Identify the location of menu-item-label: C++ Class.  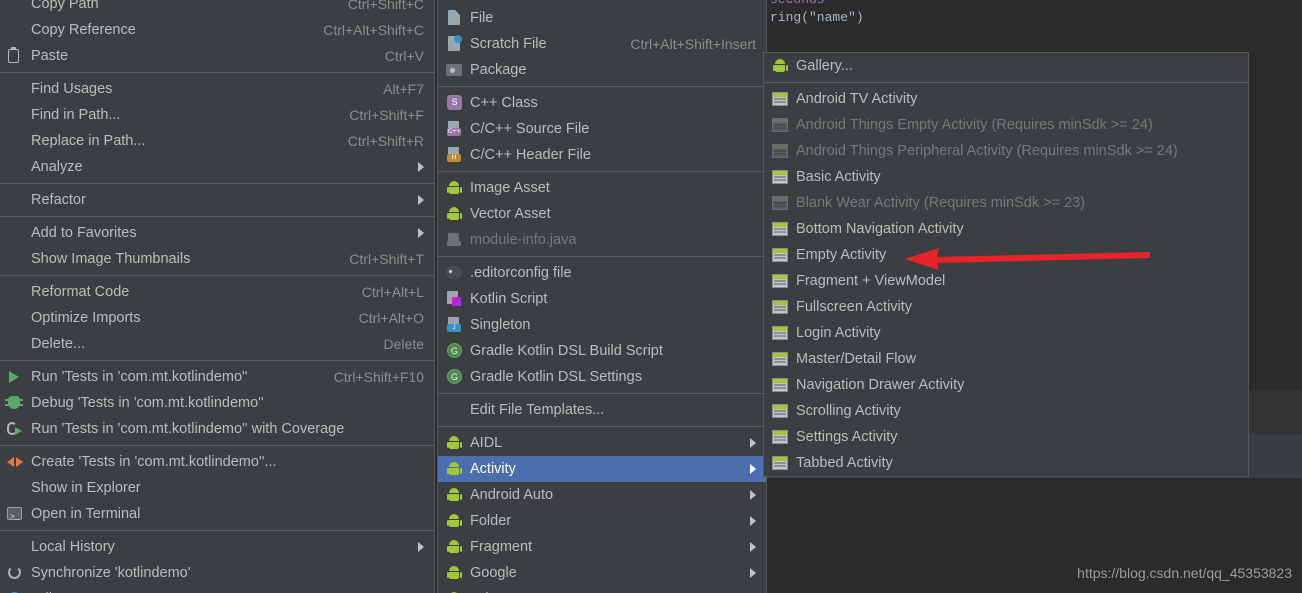
(504, 103).